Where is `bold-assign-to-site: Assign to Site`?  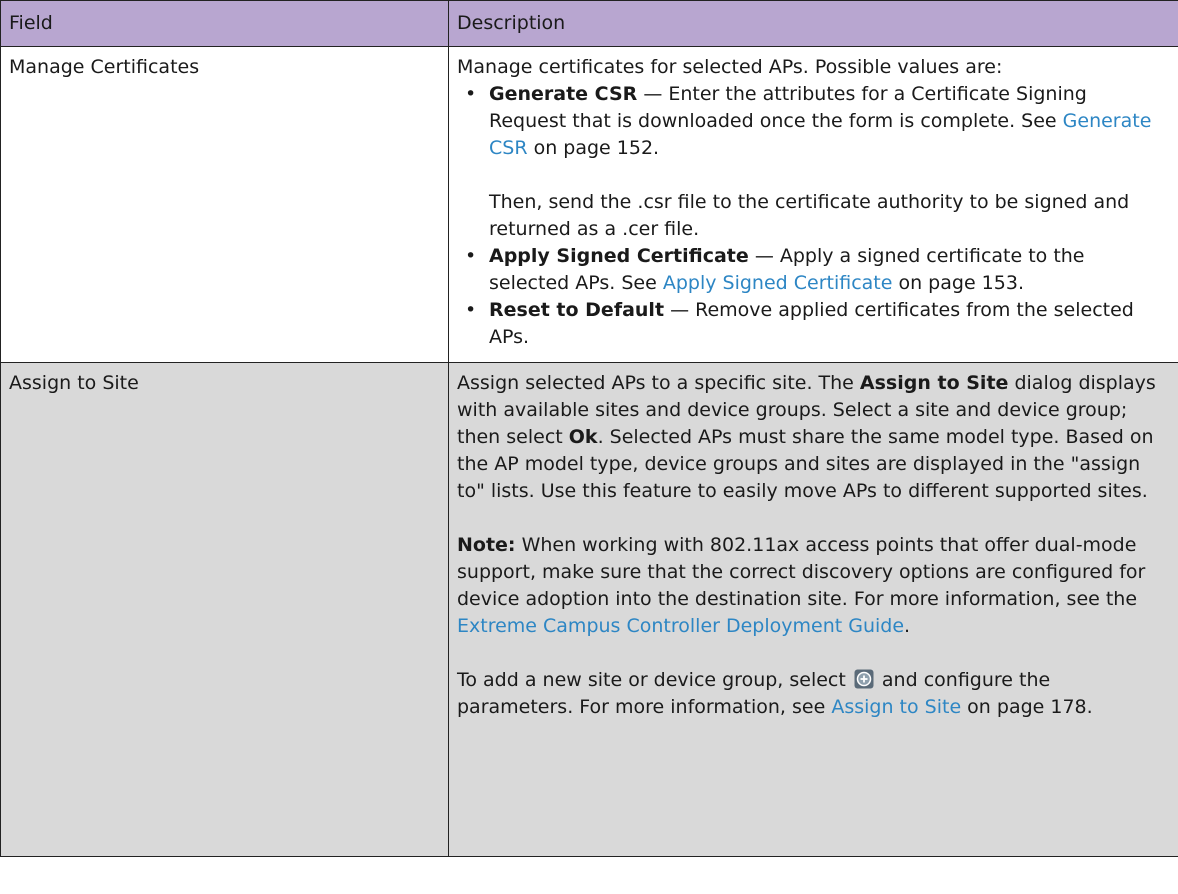 bold-assign-to-site: Assign to Site is located at coordinates (934, 383).